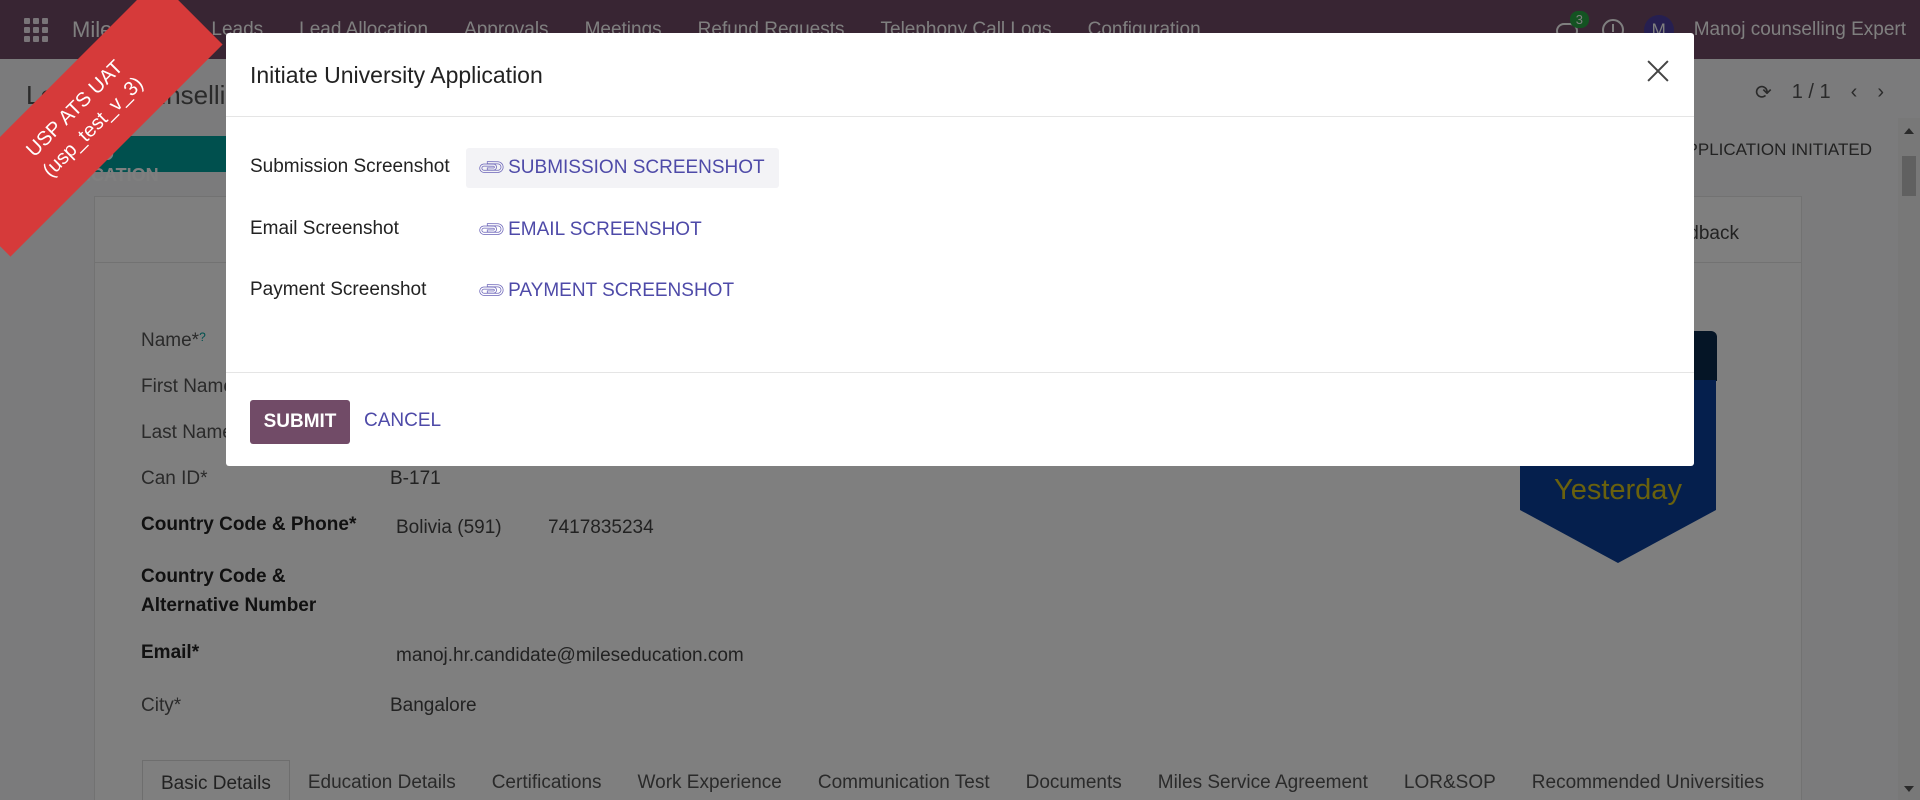 This screenshot has height=800, width=1920. What do you see at coordinates (324, 228) in the screenshot?
I see `email-screenshot-label: Email Screenshot` at bounding box center [324, 228].